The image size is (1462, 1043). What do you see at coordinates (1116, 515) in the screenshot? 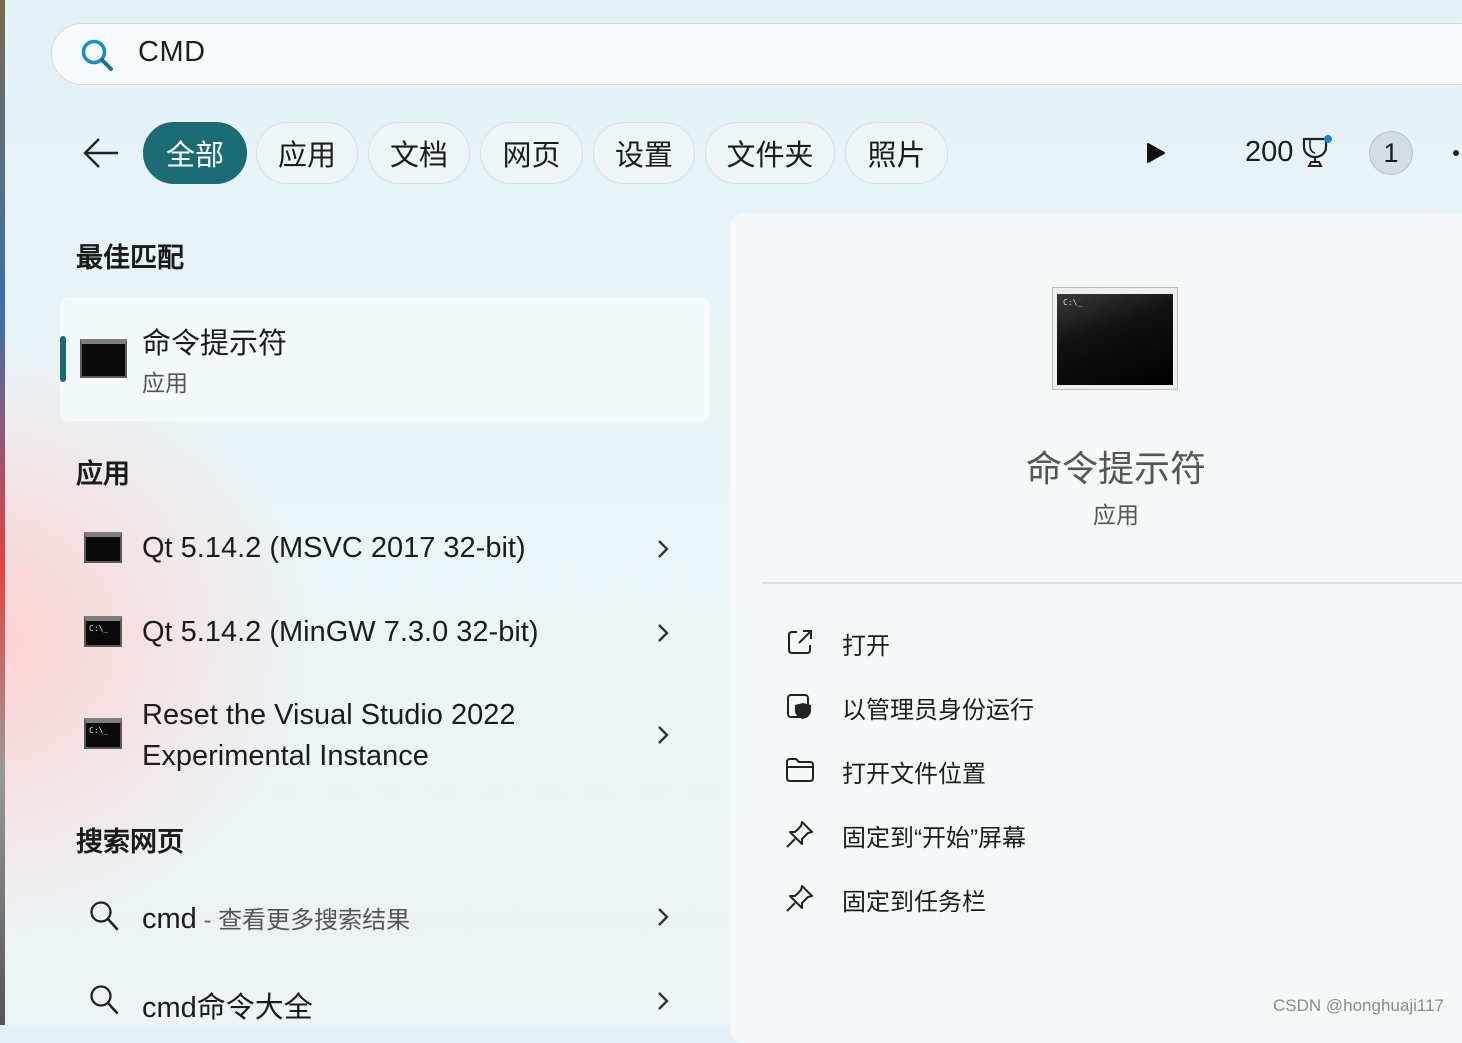
I see `preview-subtitle: 应用` at bounding box center [1116, 515].